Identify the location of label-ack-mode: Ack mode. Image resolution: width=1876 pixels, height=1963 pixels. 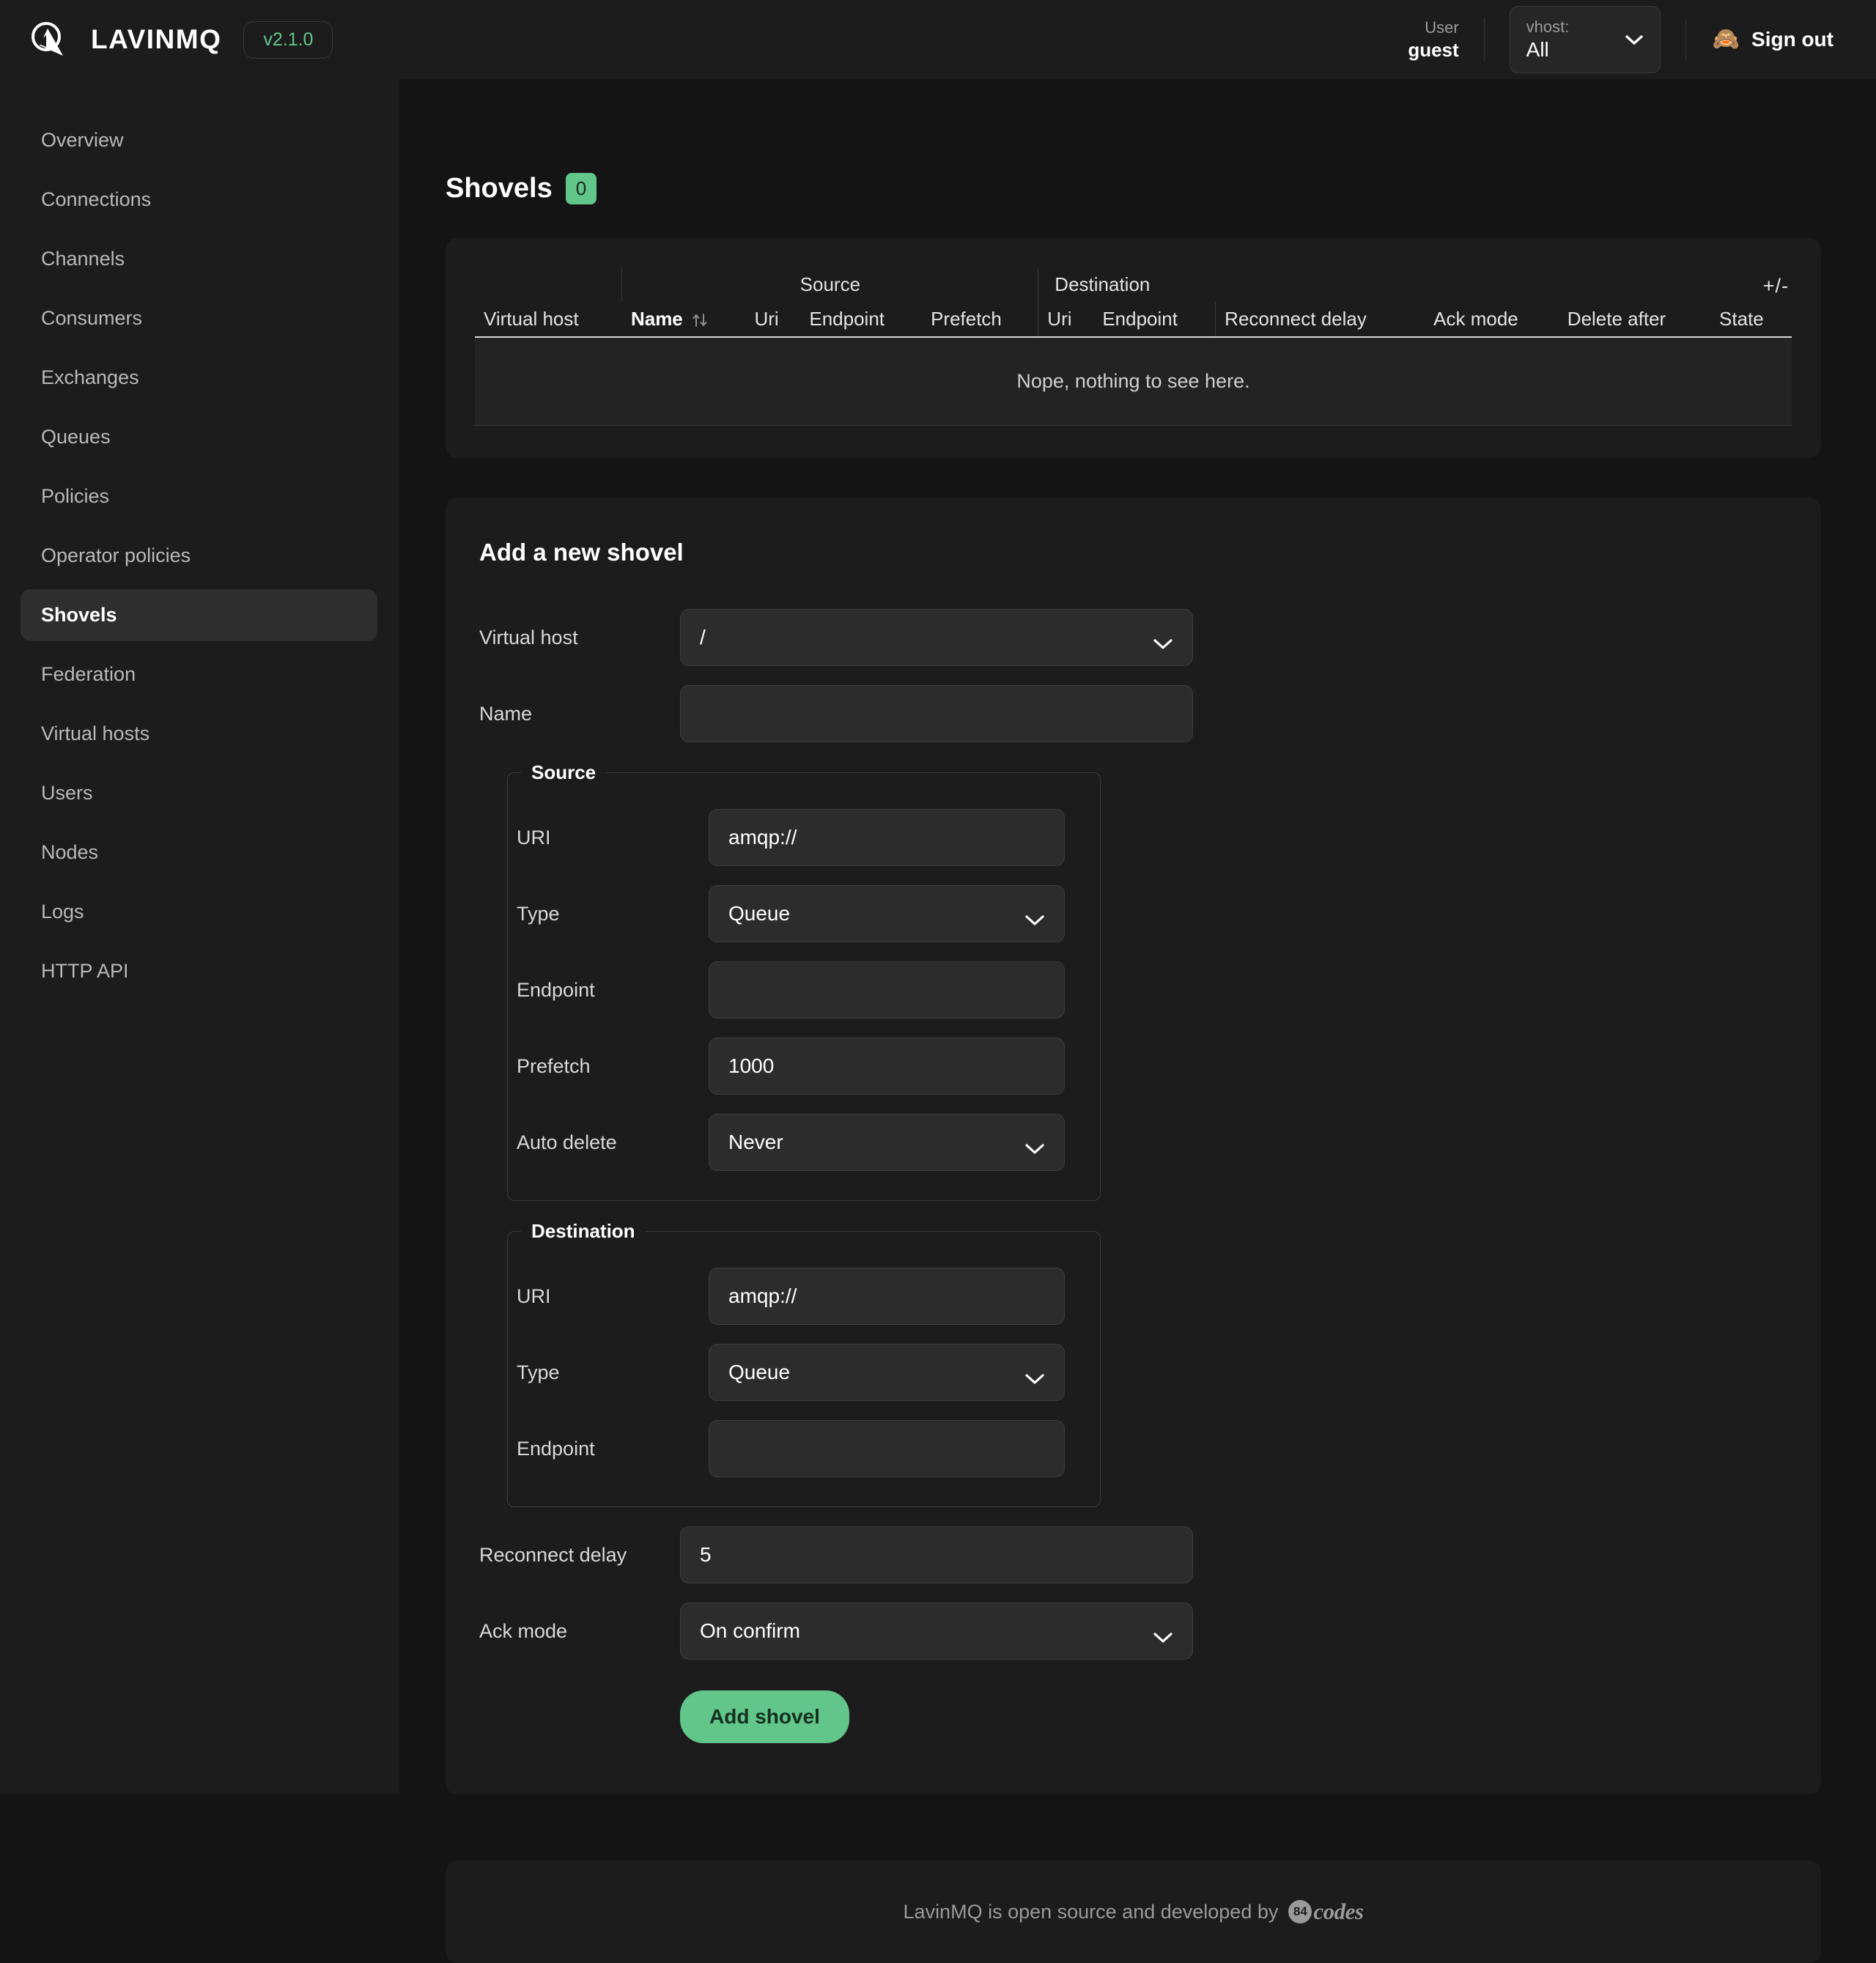
(523, 1631).